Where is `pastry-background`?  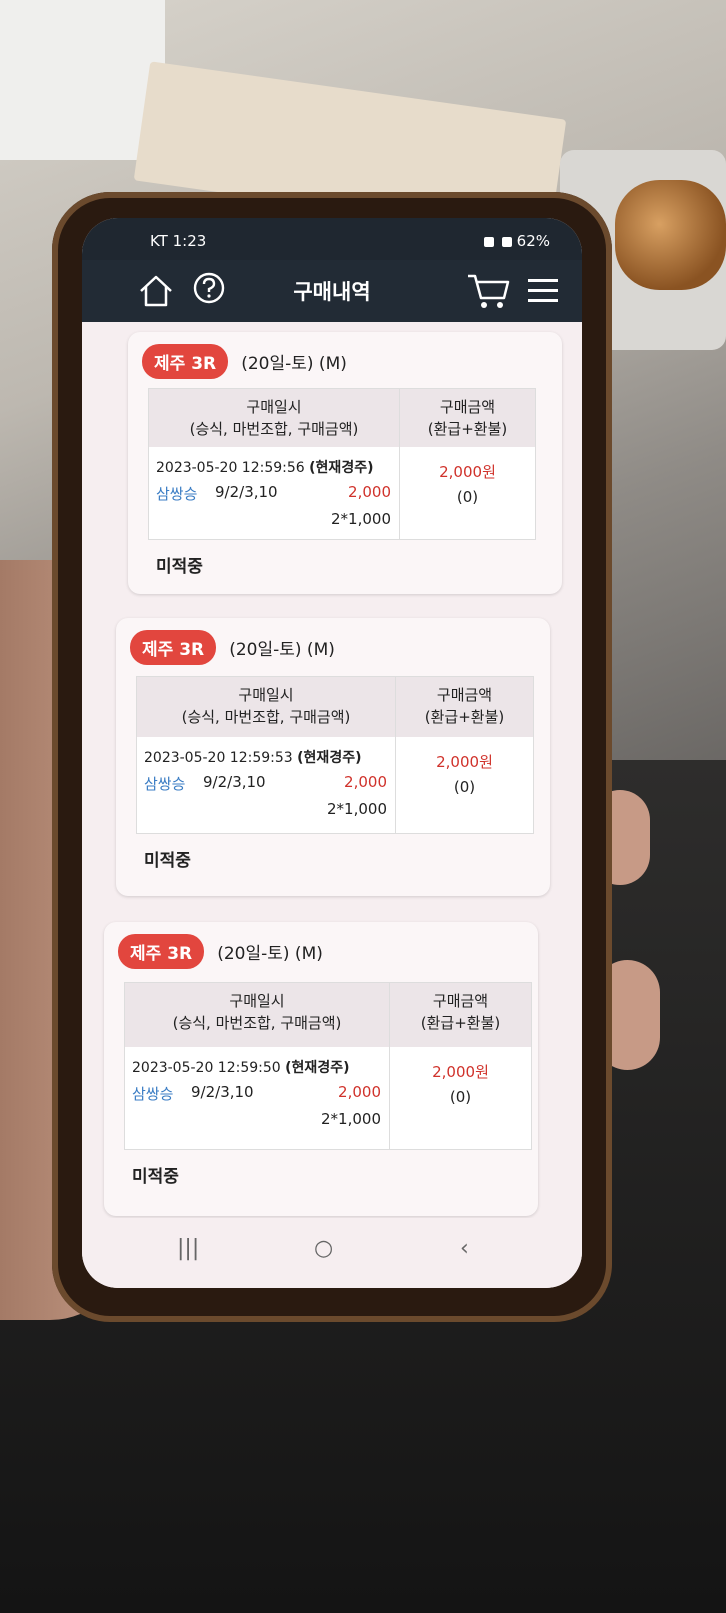
pastry-background is located at coordinates (670, 235).